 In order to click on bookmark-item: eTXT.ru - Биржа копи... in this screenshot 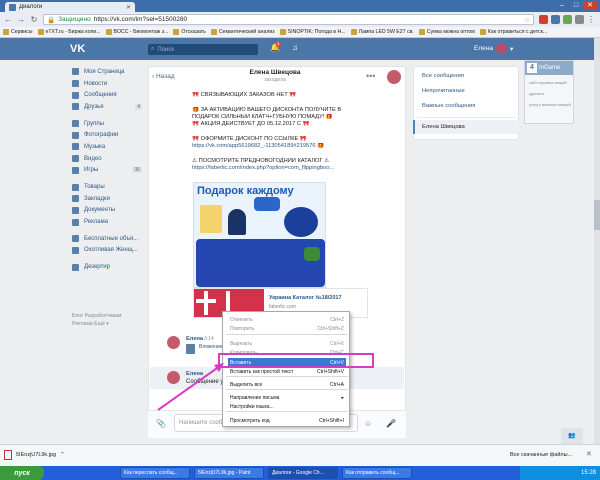, I will do `click(69, 32)`.